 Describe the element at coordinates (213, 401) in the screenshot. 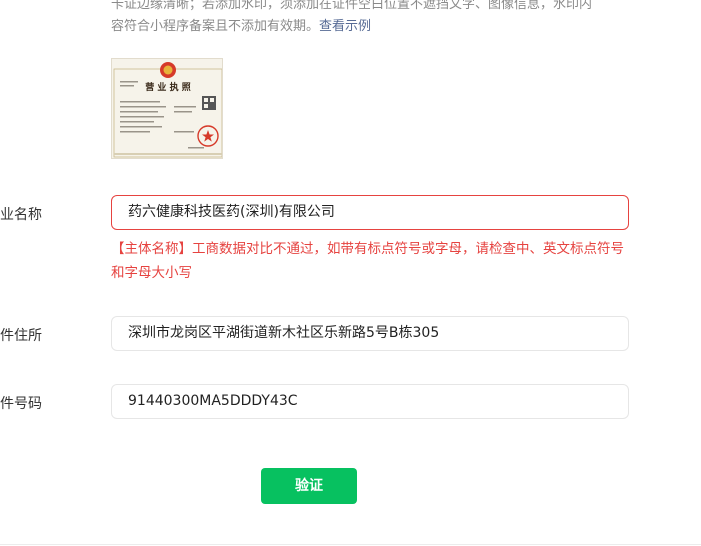

I see `id-number-value: 91440300MA5DDDY43C` at that location.